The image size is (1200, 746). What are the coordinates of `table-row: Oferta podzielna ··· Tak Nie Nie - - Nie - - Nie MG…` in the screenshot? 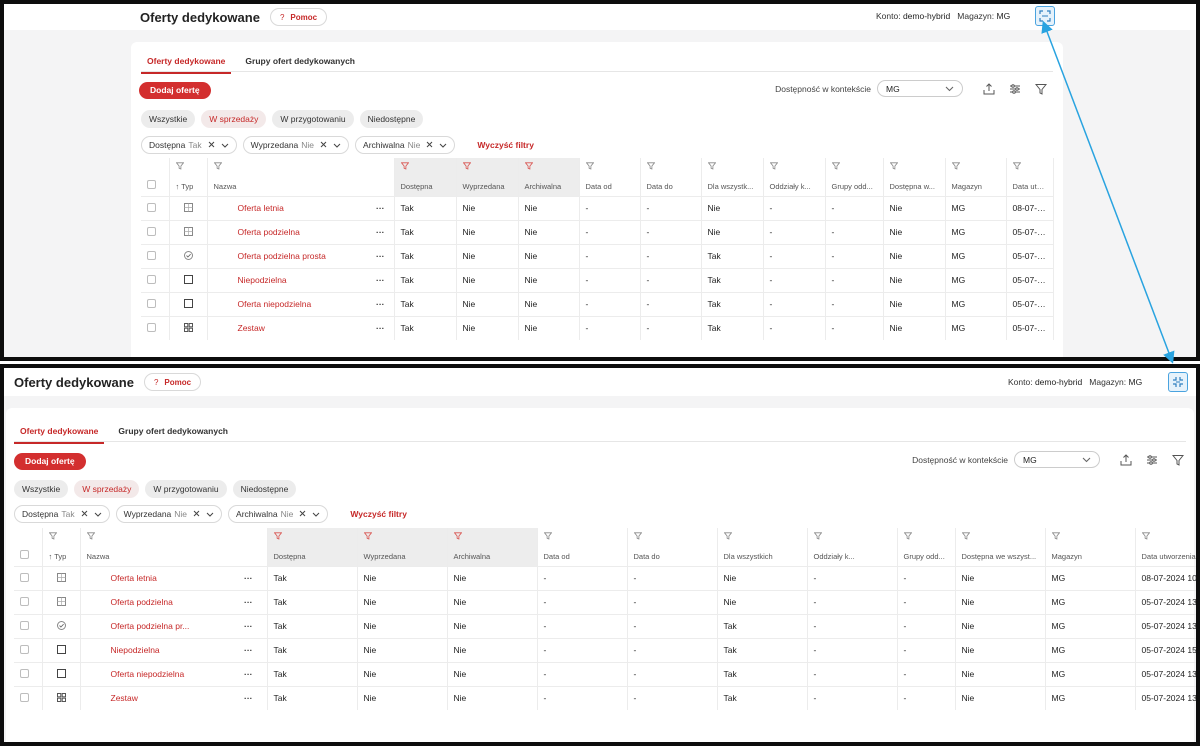 It's located at (605, 601).